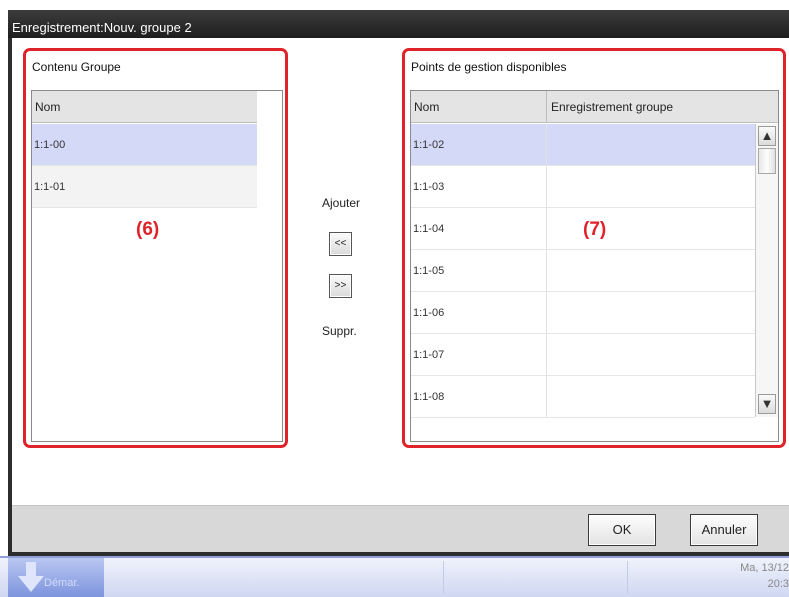  I want to click on group-row-1: 1:1-01, so click(144, 187).